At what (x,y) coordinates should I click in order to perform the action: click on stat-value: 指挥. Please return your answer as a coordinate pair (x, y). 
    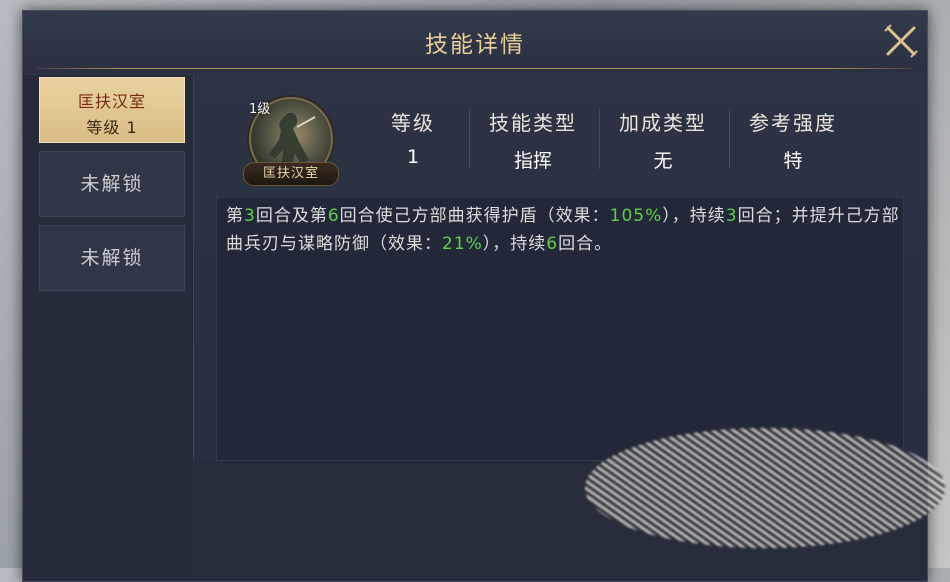
    Looking at the image, I should click on (532, 161).